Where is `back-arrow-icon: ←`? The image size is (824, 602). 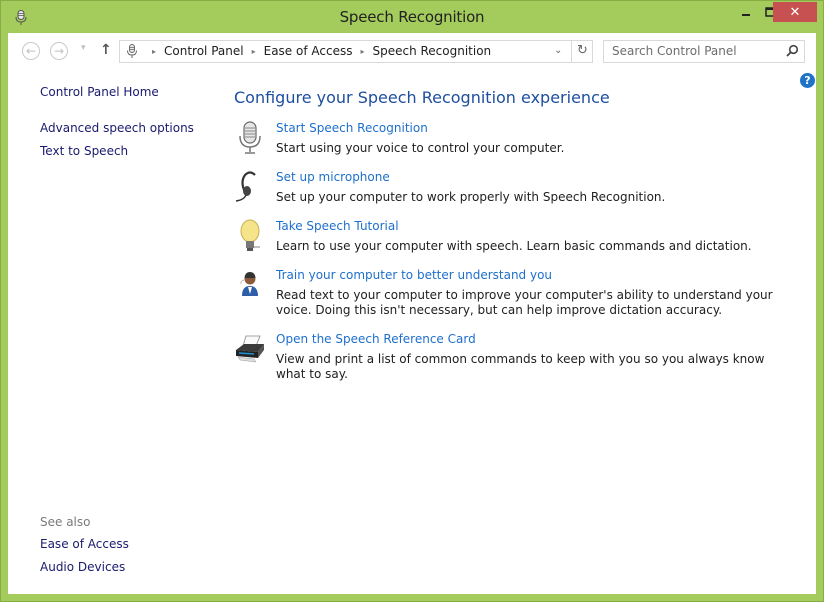
back-arrow-icon: ← is located at coordinates (31, 51).